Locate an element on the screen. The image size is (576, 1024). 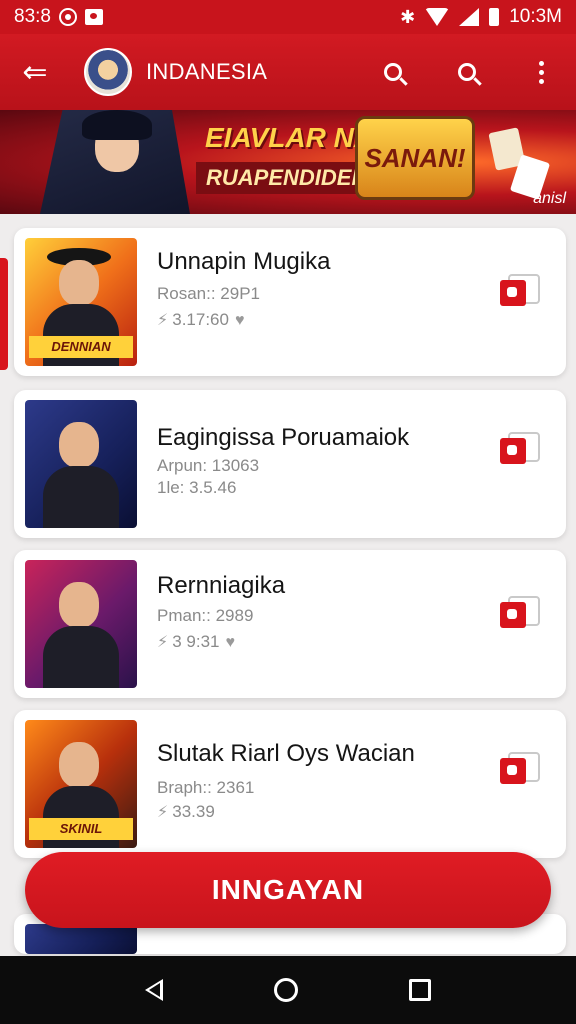
game-meta-score: 3 9:31 is located at coordinates (196, 641).